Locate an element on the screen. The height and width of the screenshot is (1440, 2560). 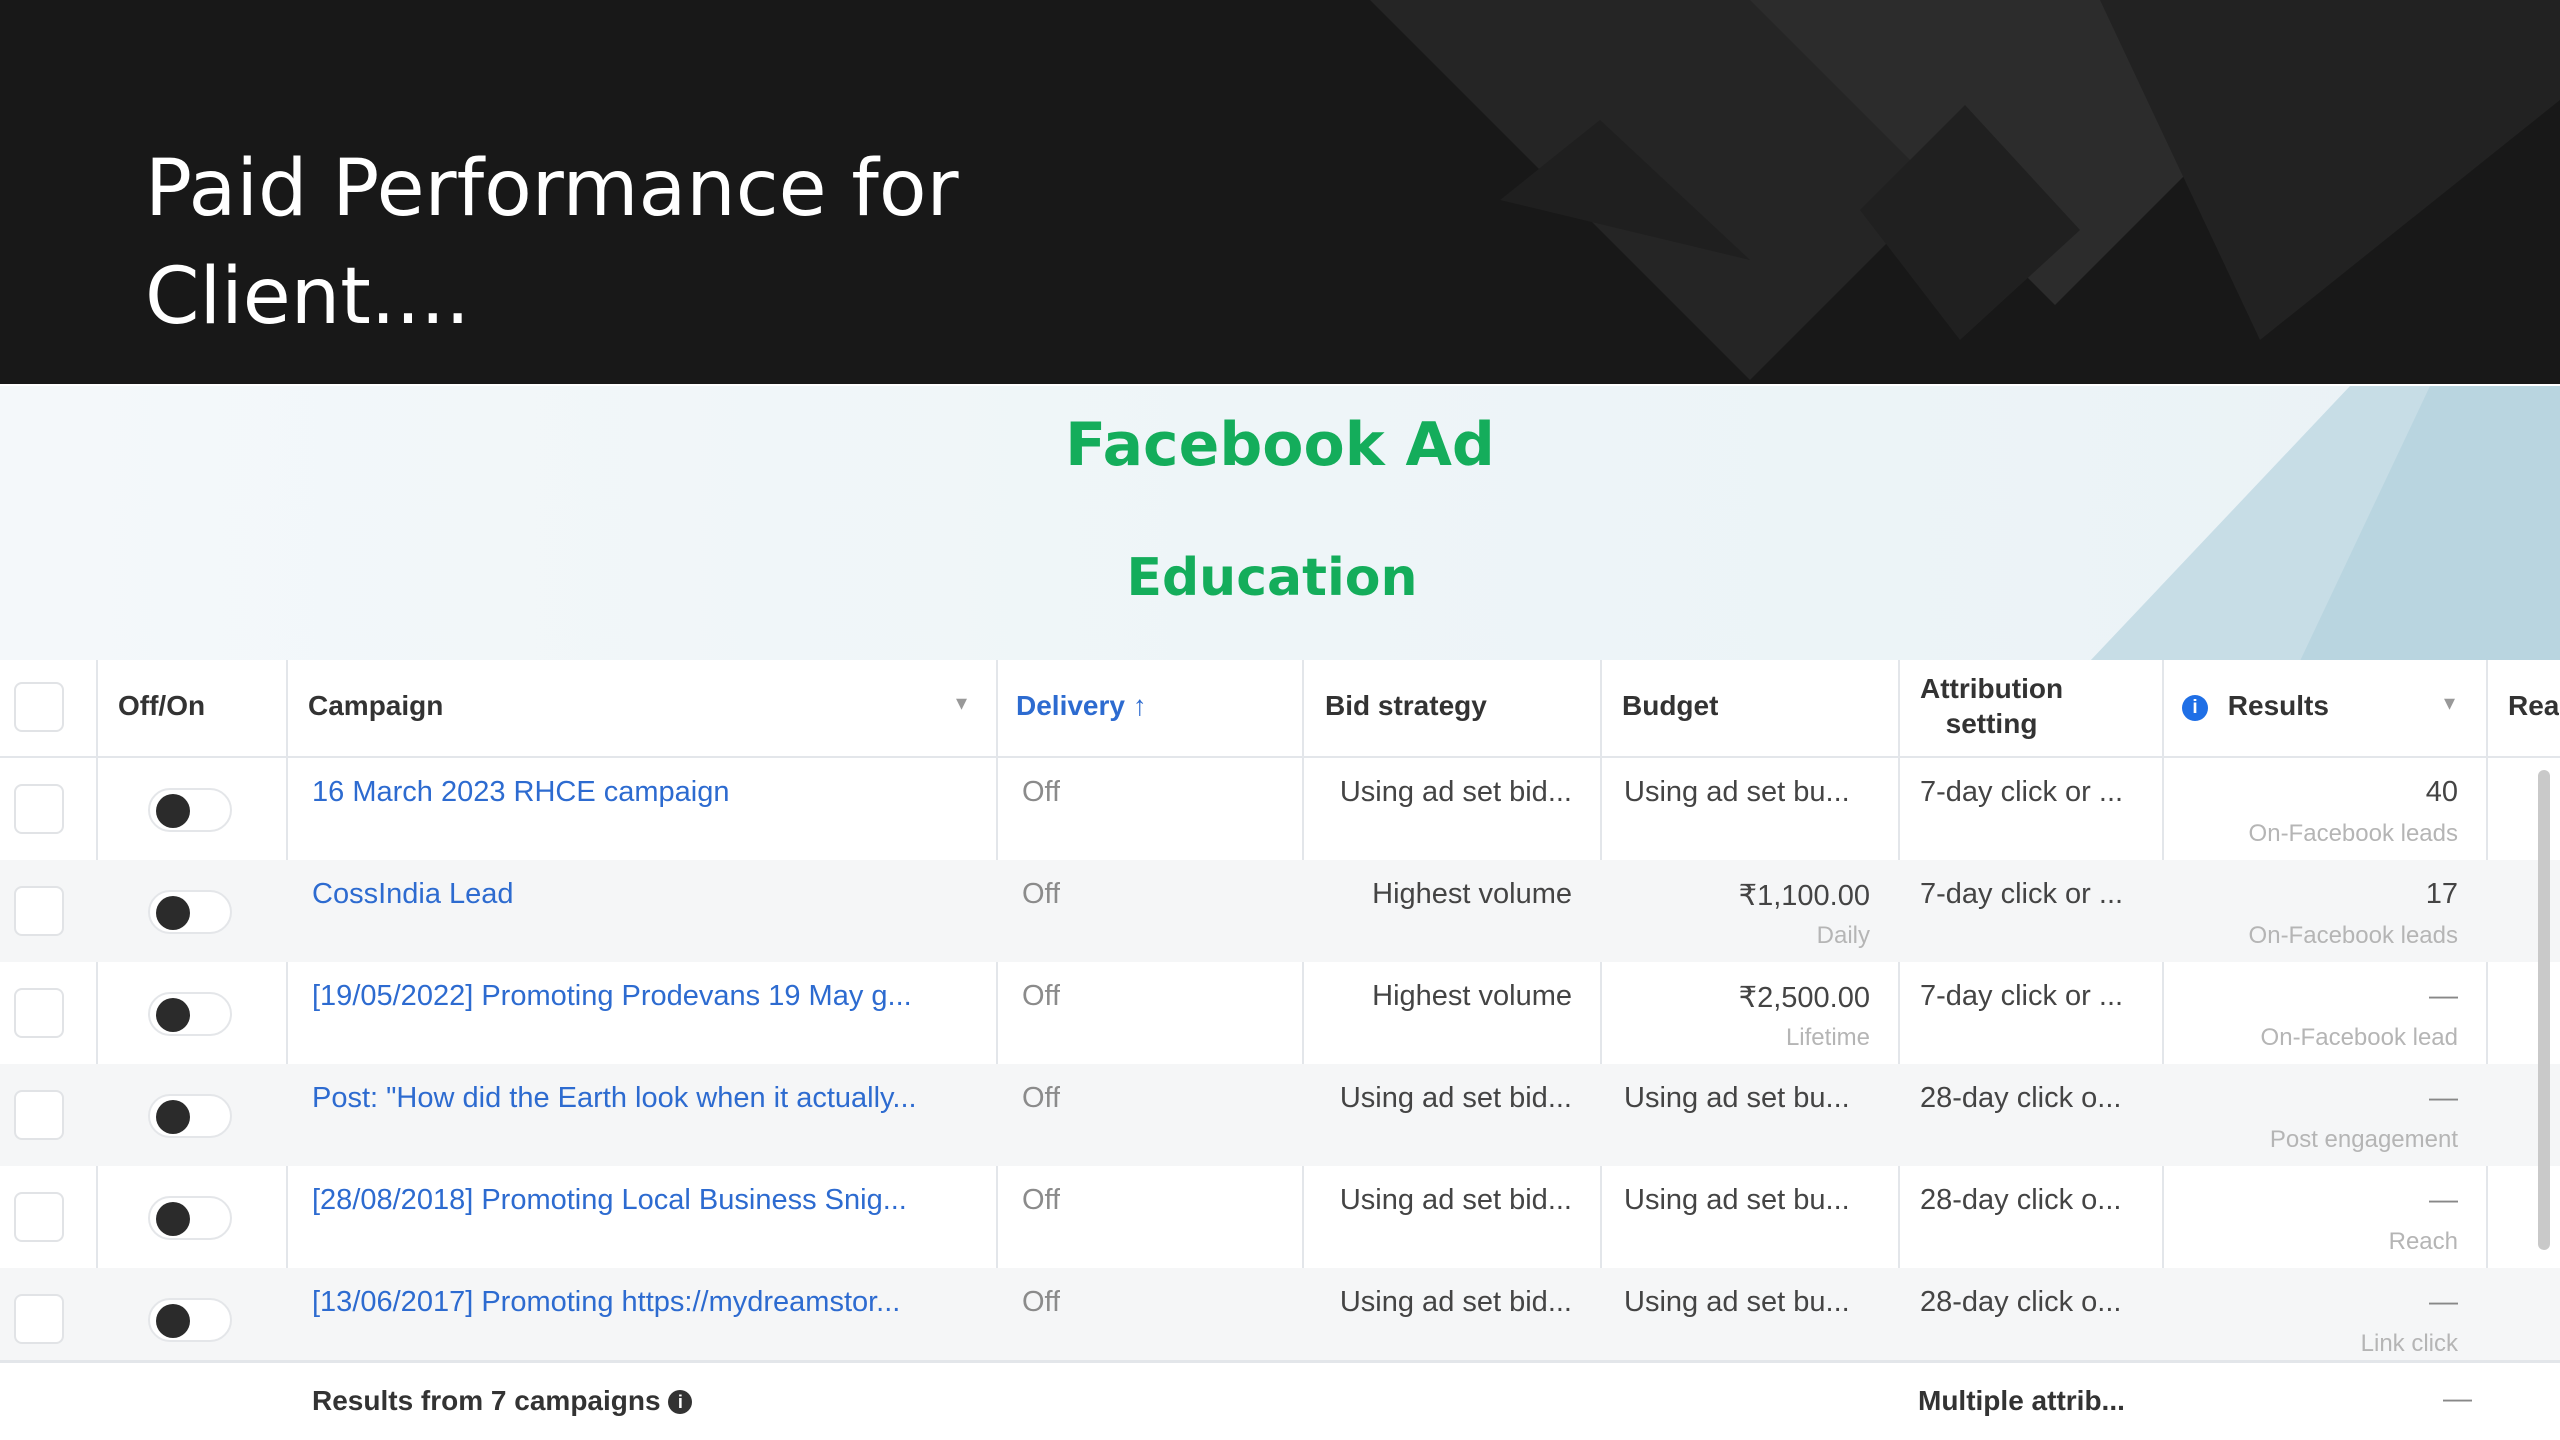
budget-type: Lifetime is located at coordinates (1827, 1037).